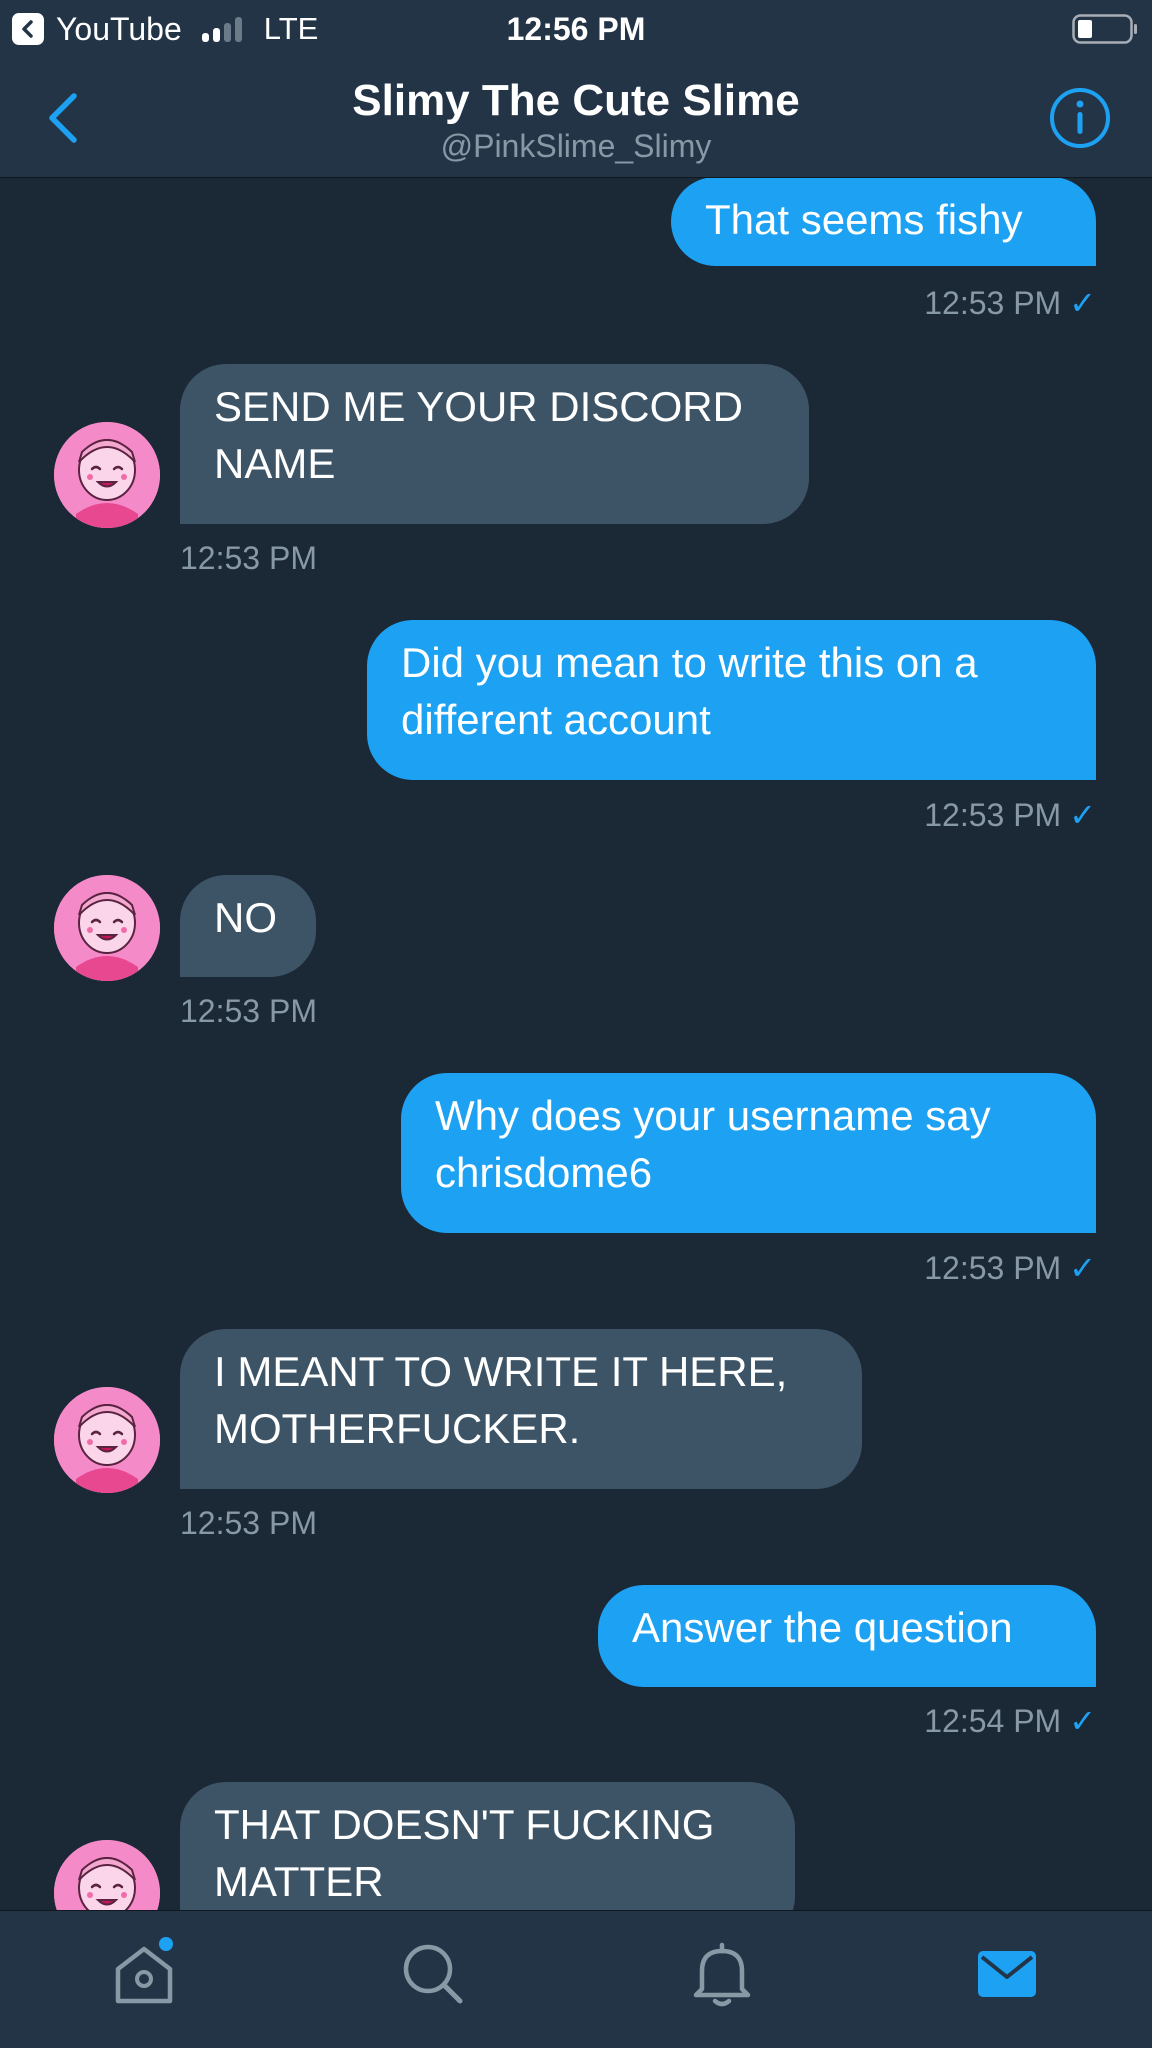 This screenshot has height=2048, width=1152. Describe the element at coordinates (576, 29) in the screenshot. I see `status-bar: YouTube LTE 12:56 PM` at that location.